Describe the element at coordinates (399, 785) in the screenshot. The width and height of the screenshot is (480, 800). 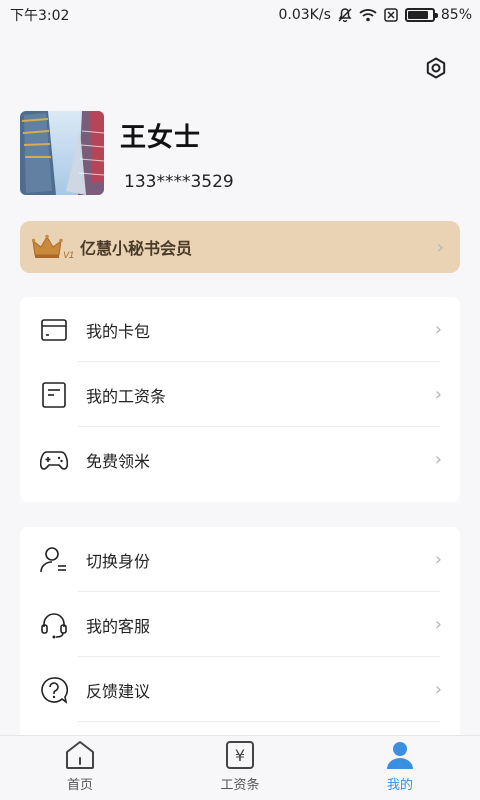
I see `tab-label: 我的` at that location.